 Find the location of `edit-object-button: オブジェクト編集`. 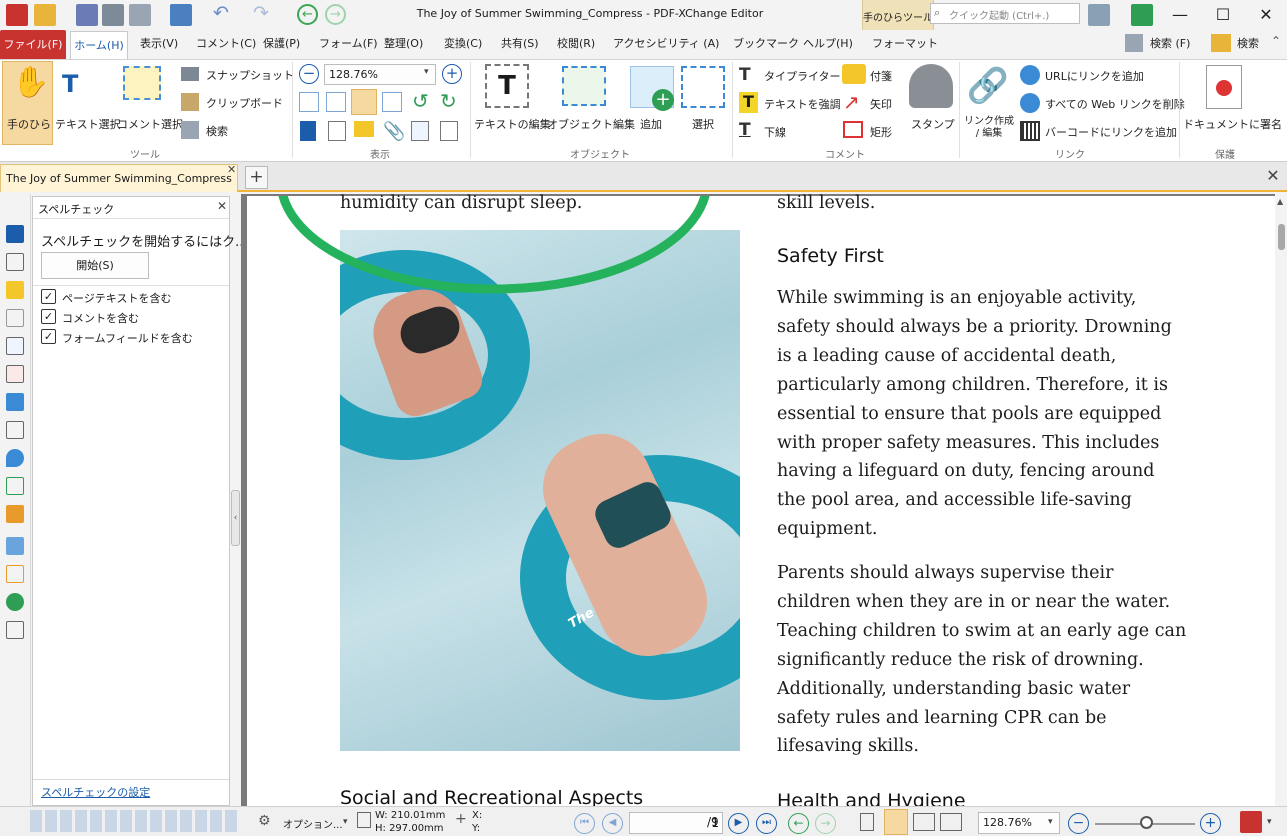

edit-object-button: オブジェクト編集 is located at coordinates (591, 124).